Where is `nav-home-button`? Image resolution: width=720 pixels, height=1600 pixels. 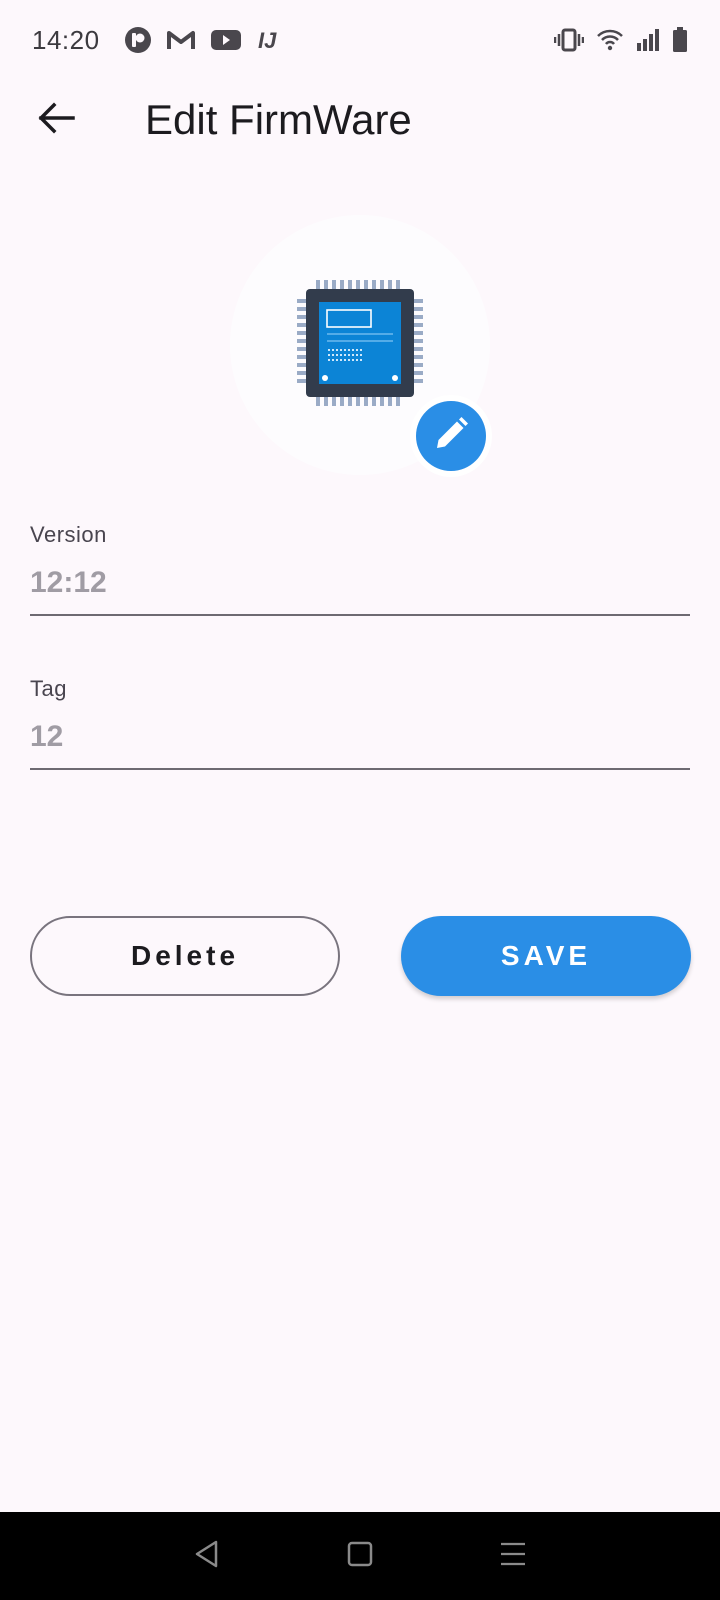
nav-home-button is located at coordinates (360, 1556).